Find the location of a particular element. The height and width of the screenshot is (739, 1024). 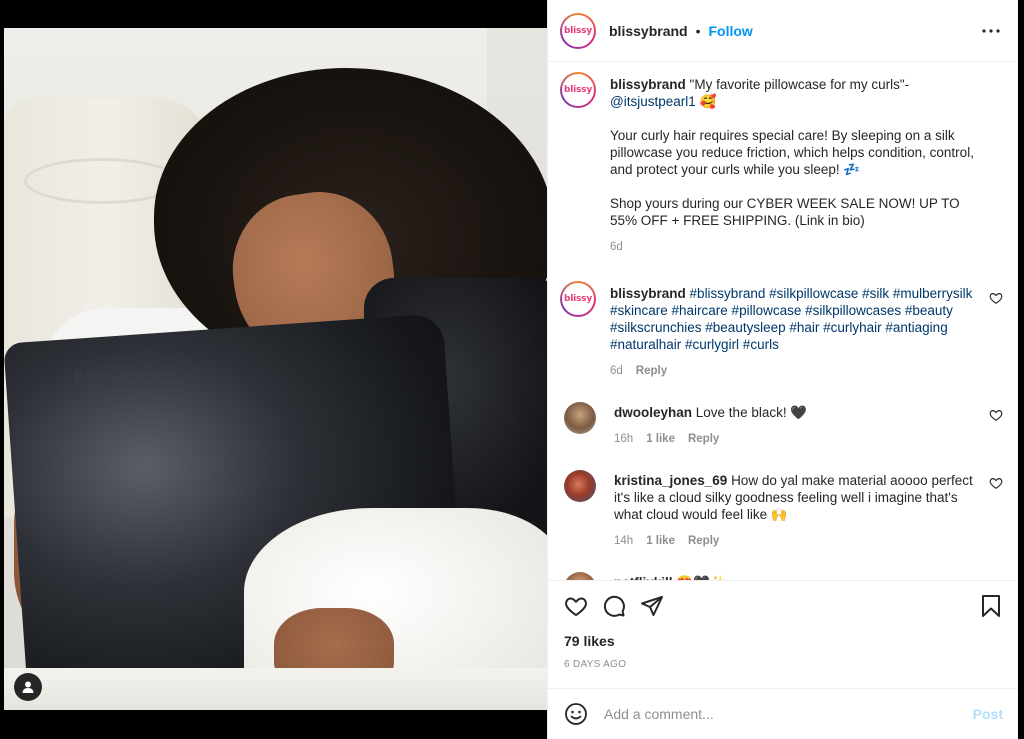

comment-time: 6d is located at coordinates (616, 371).